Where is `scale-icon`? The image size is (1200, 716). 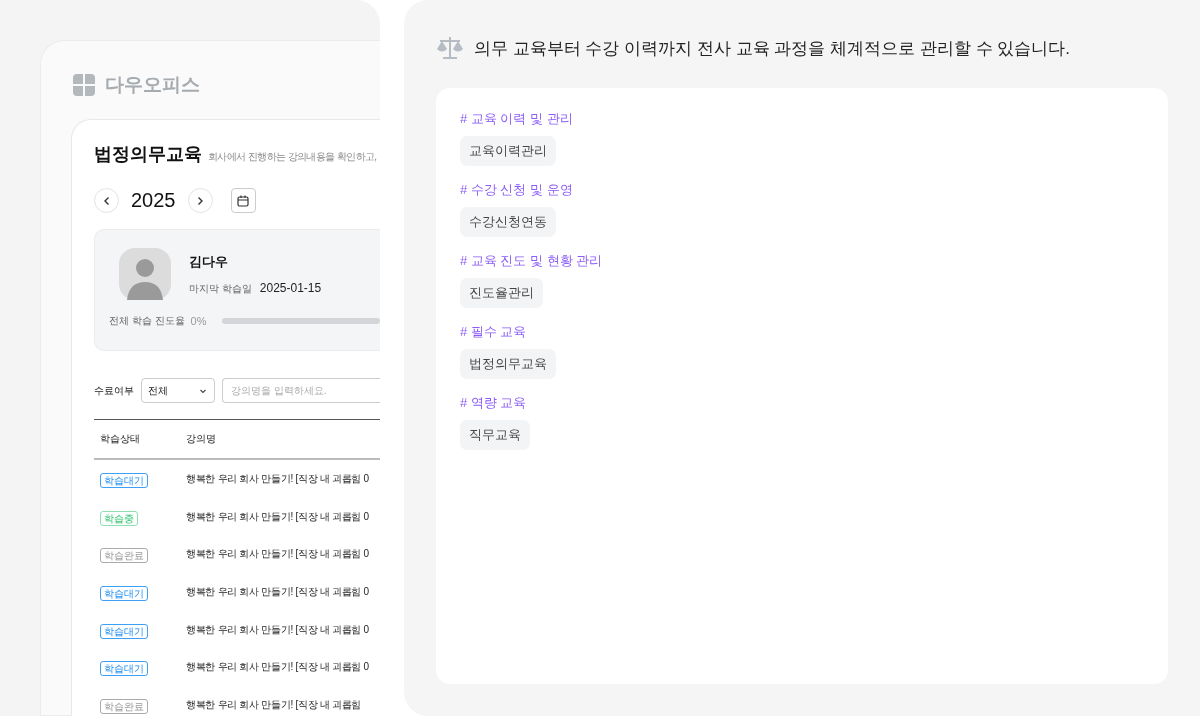
scale-icon is located at coordinates (450, 48).